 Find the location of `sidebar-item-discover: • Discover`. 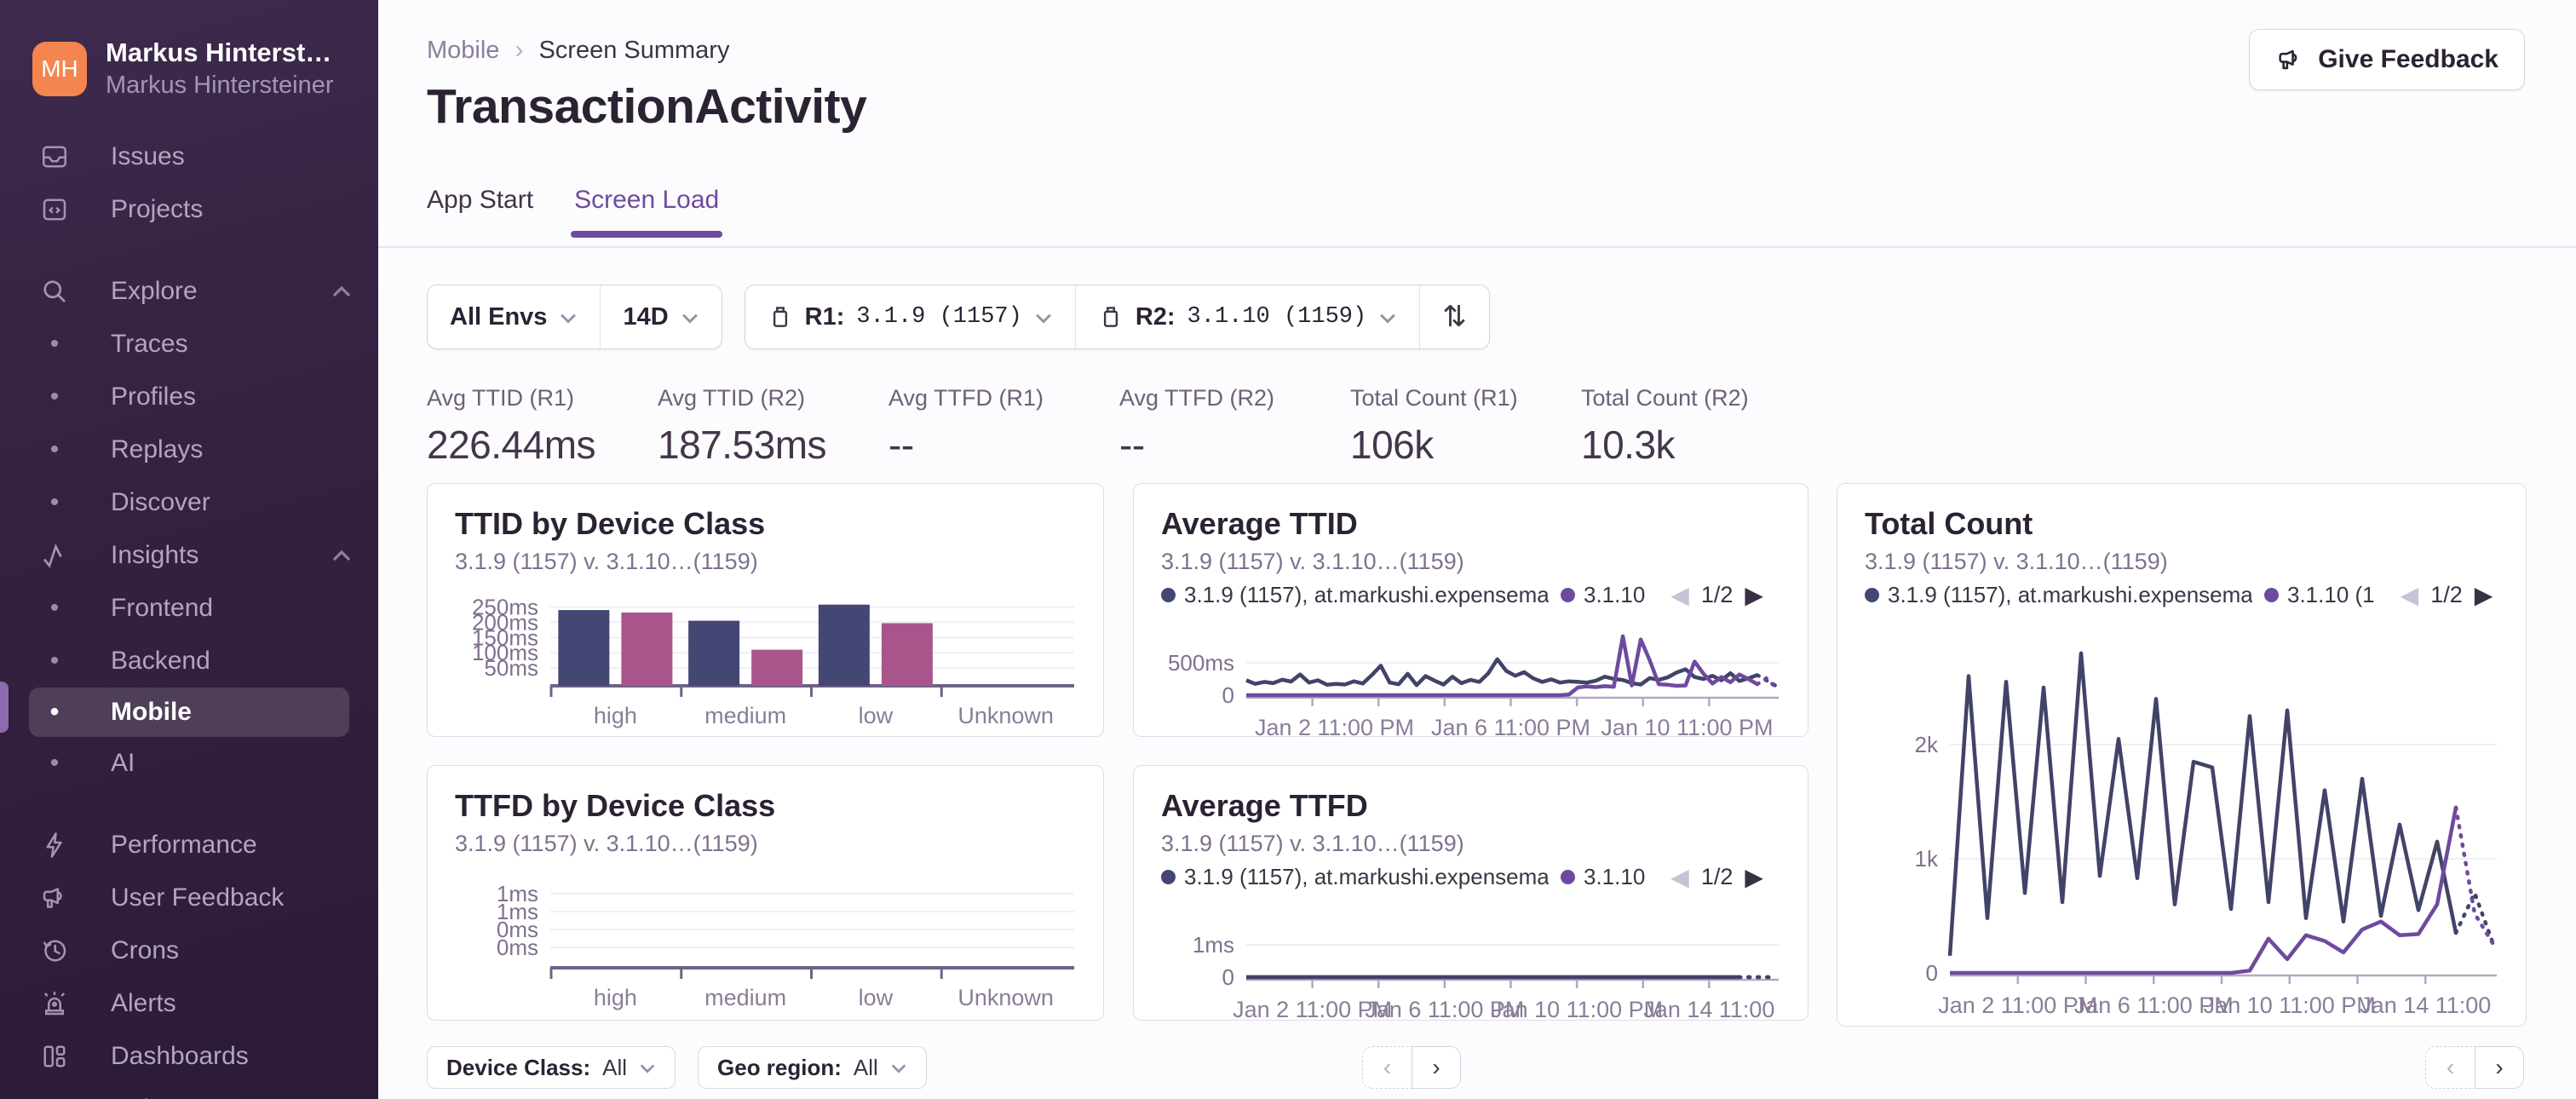

sidebar-item-discover: • Discover is located at coordinates (189, 503).